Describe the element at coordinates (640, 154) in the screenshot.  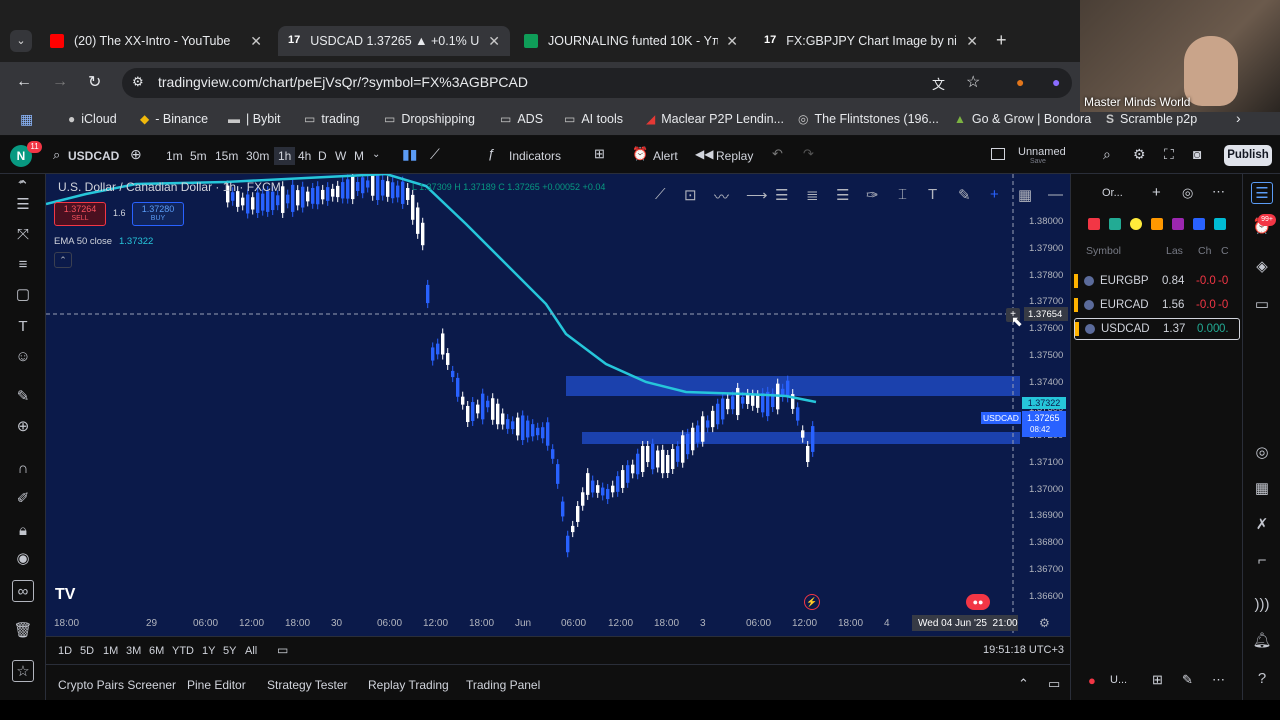
I see `alert-icon: ⏰` at that location.